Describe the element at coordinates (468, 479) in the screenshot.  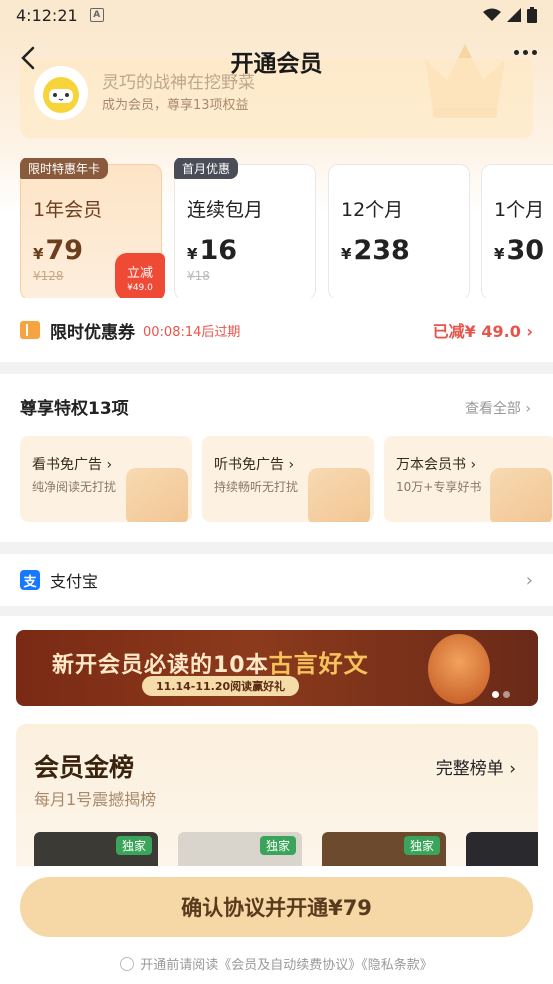
I see `perk-card-member-books: 万本会员书 › 10万+专享好书` at that location.